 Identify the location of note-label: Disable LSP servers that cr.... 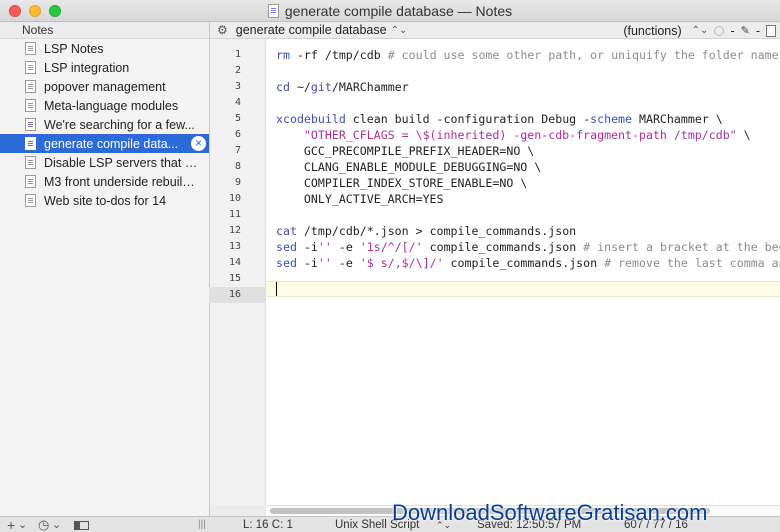
(121, 162).